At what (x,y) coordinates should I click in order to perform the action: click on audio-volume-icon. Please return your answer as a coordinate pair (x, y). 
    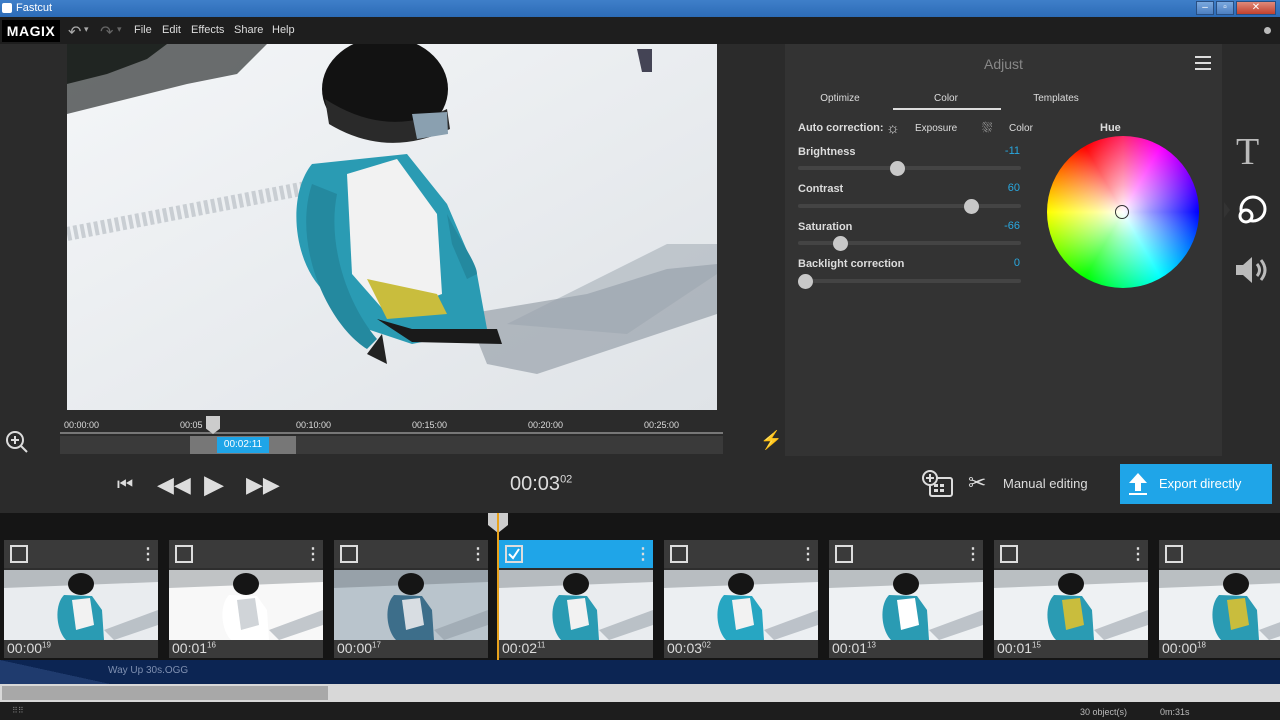
    Looking at the image, I should click on (1252, 270).